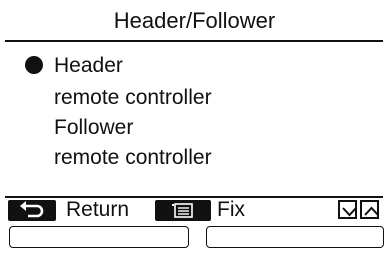  I want to click on fix-button, so click(183, 210).